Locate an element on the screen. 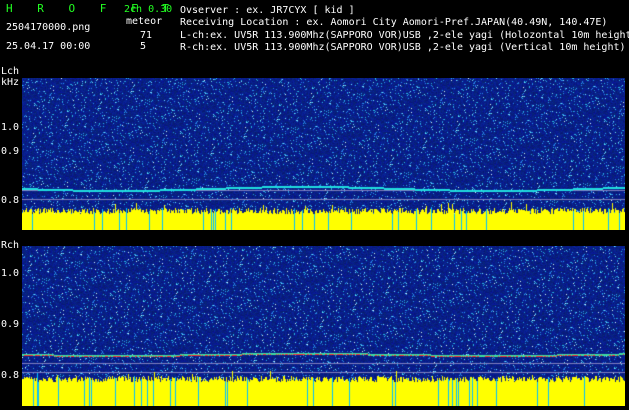 The width and height of the screenshot is (629, 410). count-lch: 71 is located at coordinates (146, 35).